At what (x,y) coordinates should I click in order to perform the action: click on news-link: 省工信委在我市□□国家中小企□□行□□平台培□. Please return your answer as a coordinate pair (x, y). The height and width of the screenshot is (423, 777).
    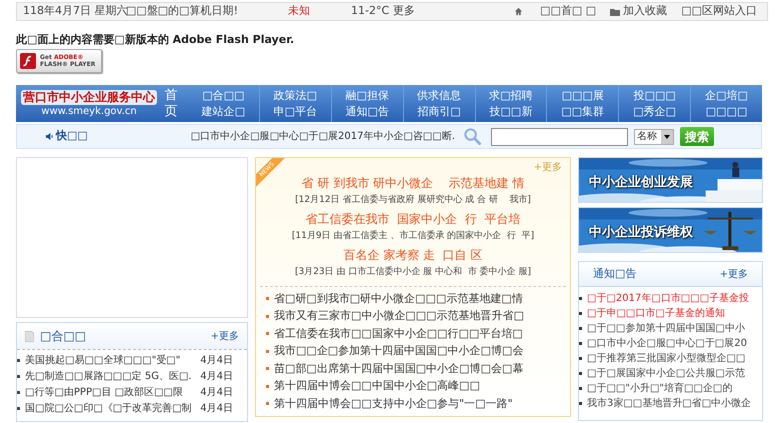
    Looking at the image, I should click on (398, 334).